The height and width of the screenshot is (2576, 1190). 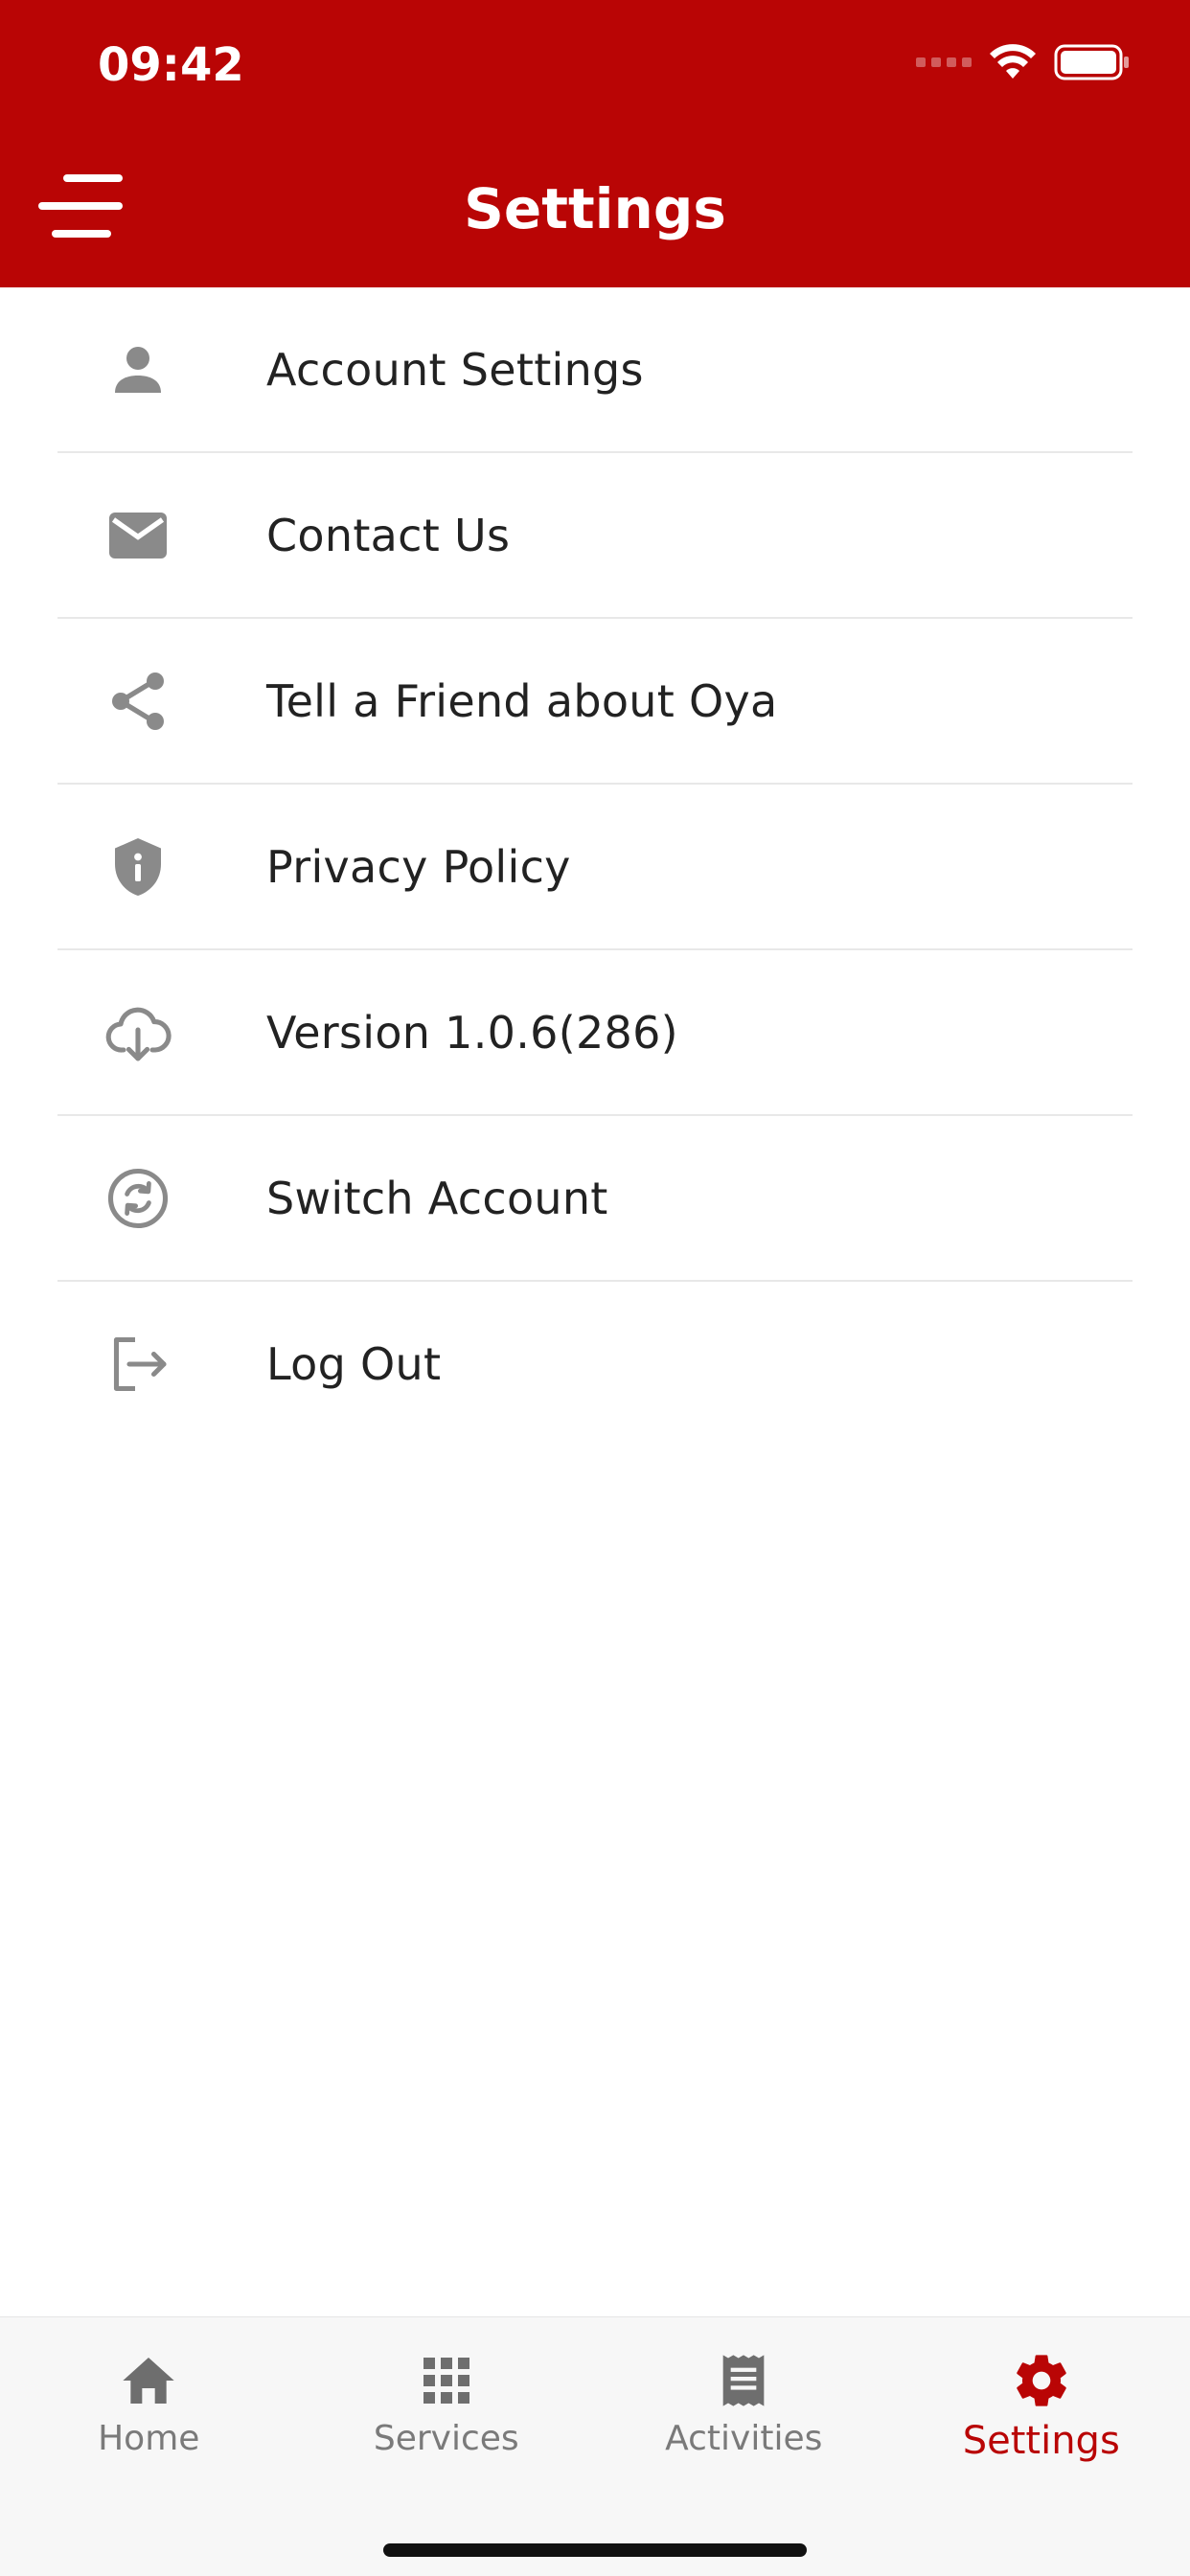 I want to click on settings-item-switch-account: Switch Account, so click(x=595, y=1199).